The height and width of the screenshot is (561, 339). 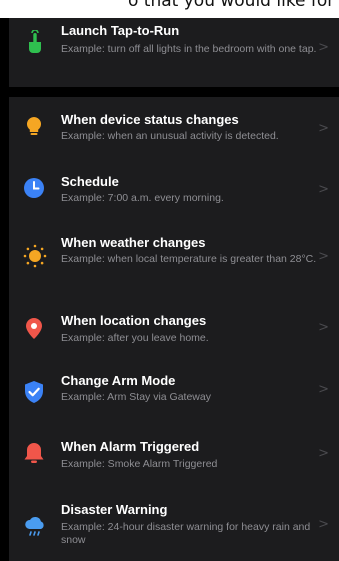 I want to click on item-description: Example: Smoke Alarm Triggered, so click(x=139, y=464).